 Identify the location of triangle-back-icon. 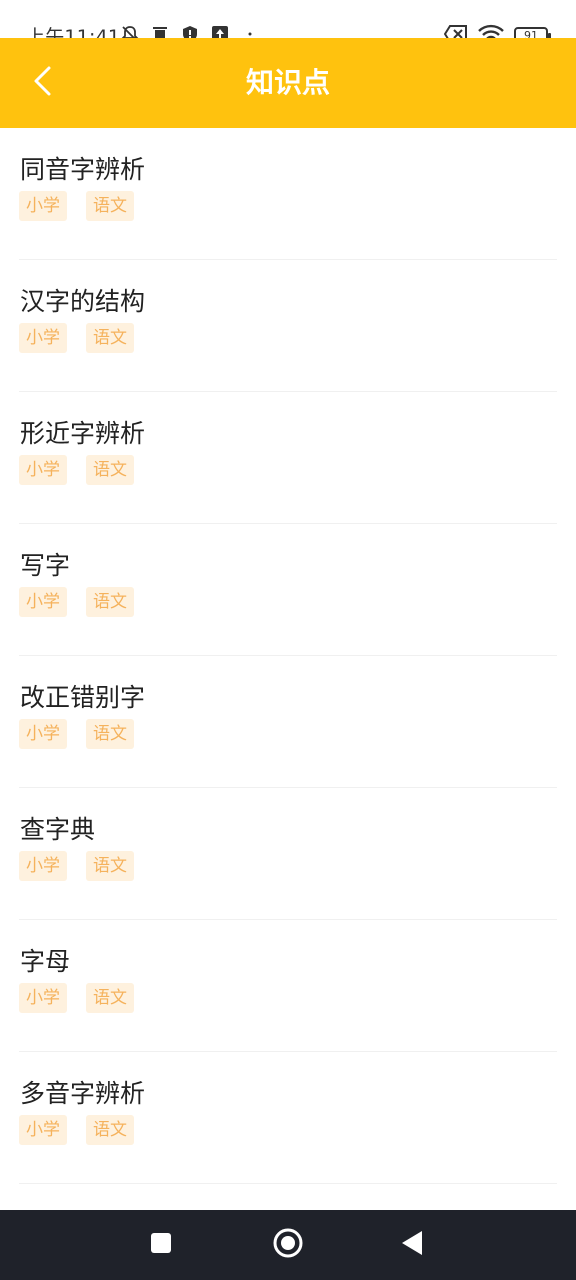
(412, 1245).